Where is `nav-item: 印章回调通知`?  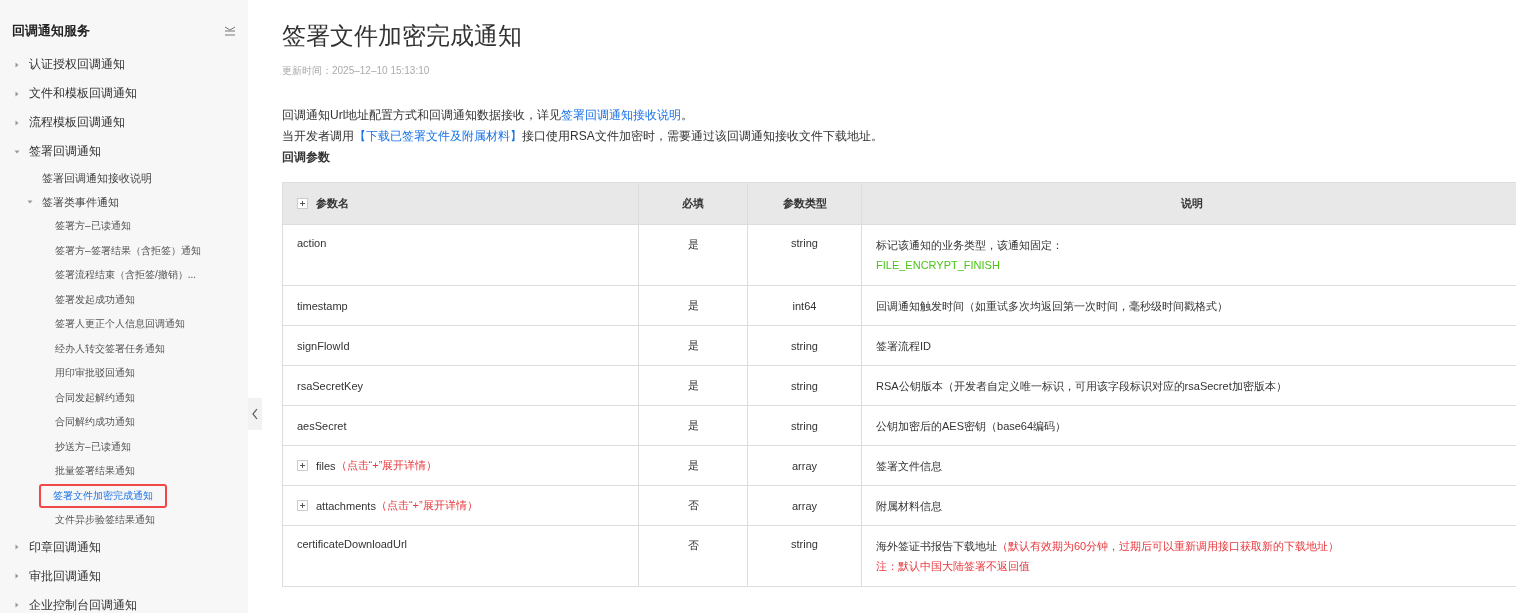
nav-item: 印章回调通知 is located at coordinates (65, 547).